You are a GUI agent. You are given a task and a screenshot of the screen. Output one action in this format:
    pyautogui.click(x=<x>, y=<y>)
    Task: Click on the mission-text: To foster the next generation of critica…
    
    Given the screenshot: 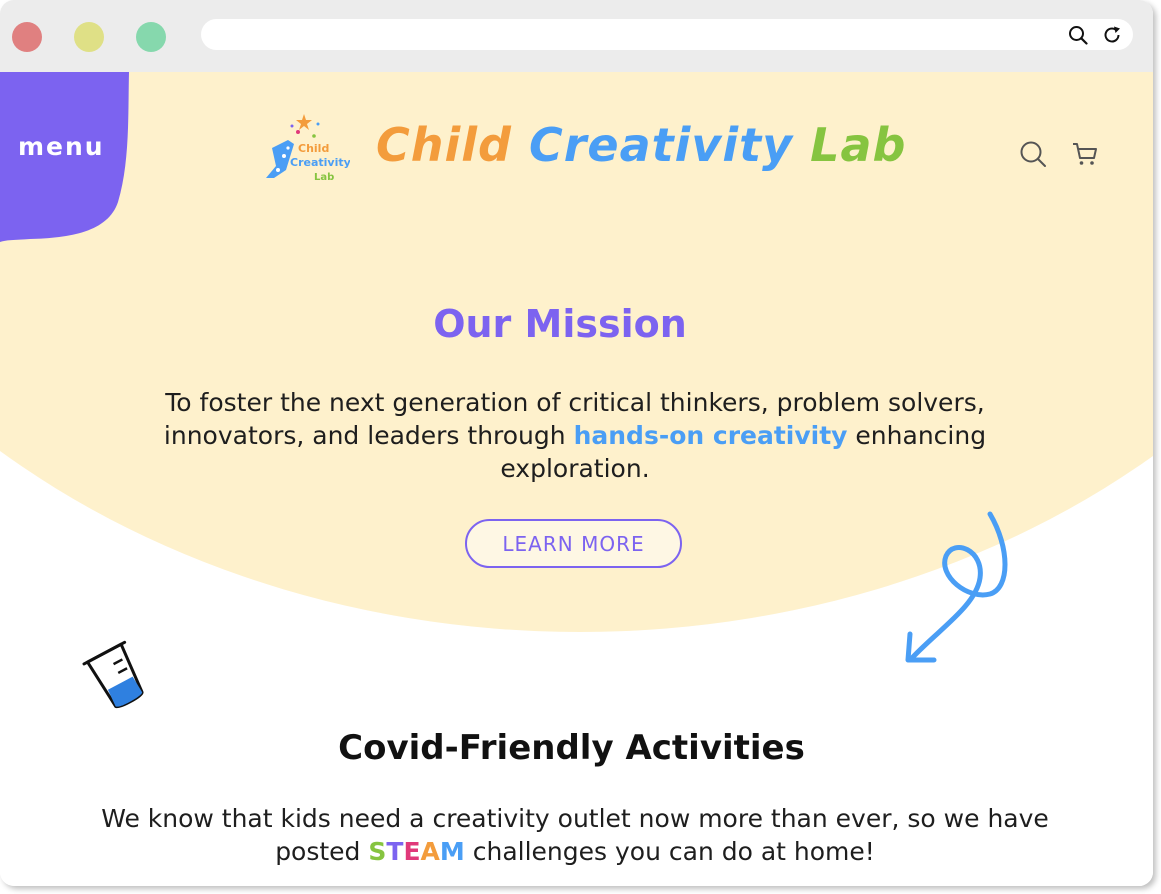 What is the action you would take?
    pyautogui.click(x=575, y=435)
    